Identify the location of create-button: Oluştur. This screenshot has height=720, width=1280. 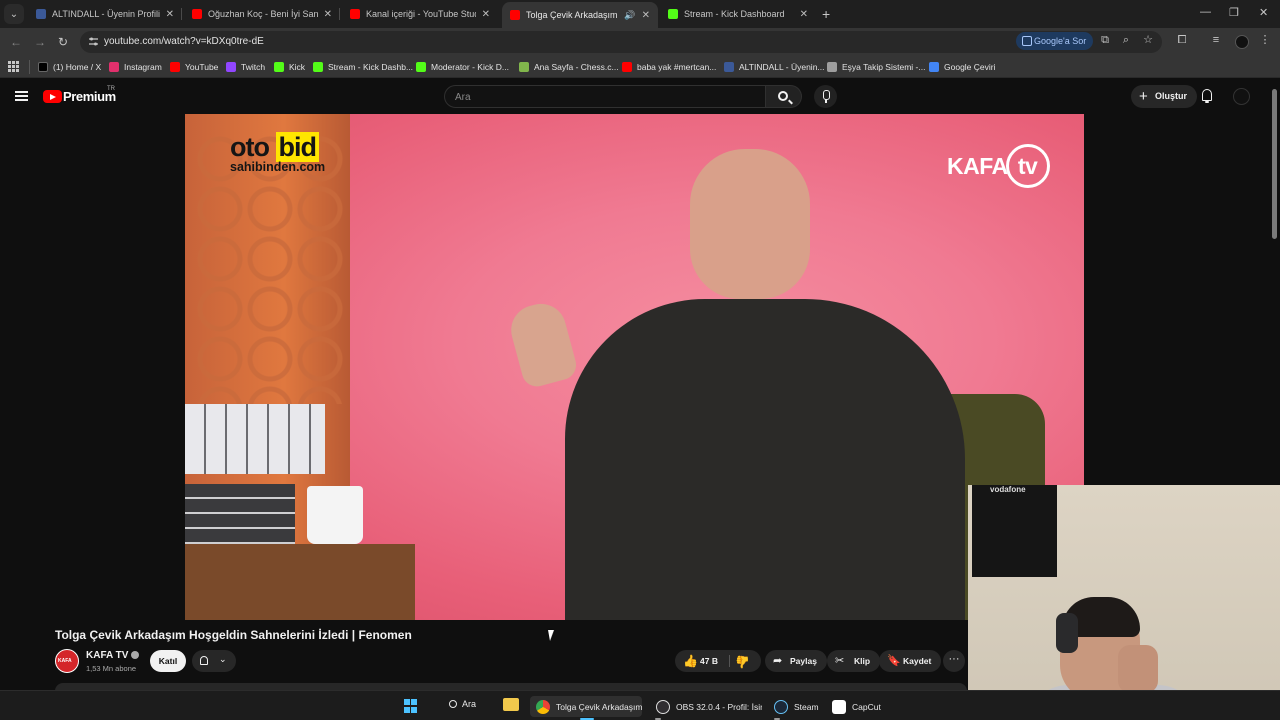
(1164, 96).